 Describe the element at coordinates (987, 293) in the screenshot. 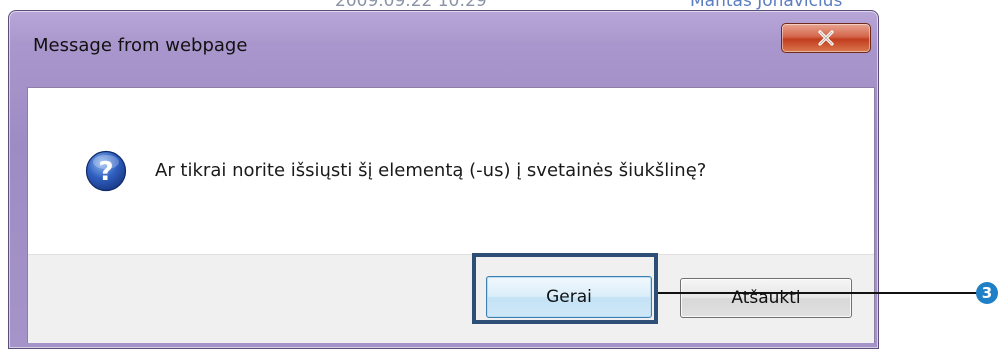

I see `callout-number-badge: 3` at that location.